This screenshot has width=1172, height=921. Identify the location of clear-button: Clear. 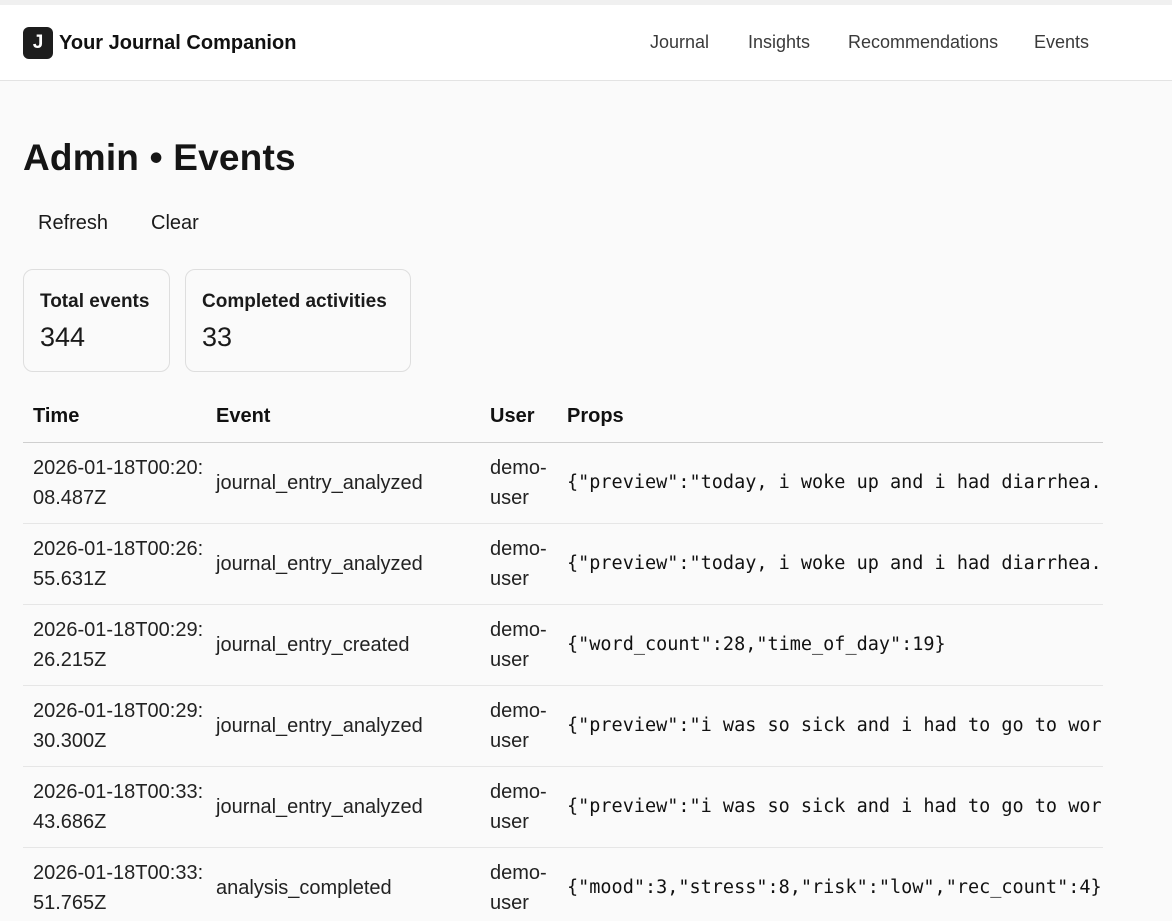
(175, 223).